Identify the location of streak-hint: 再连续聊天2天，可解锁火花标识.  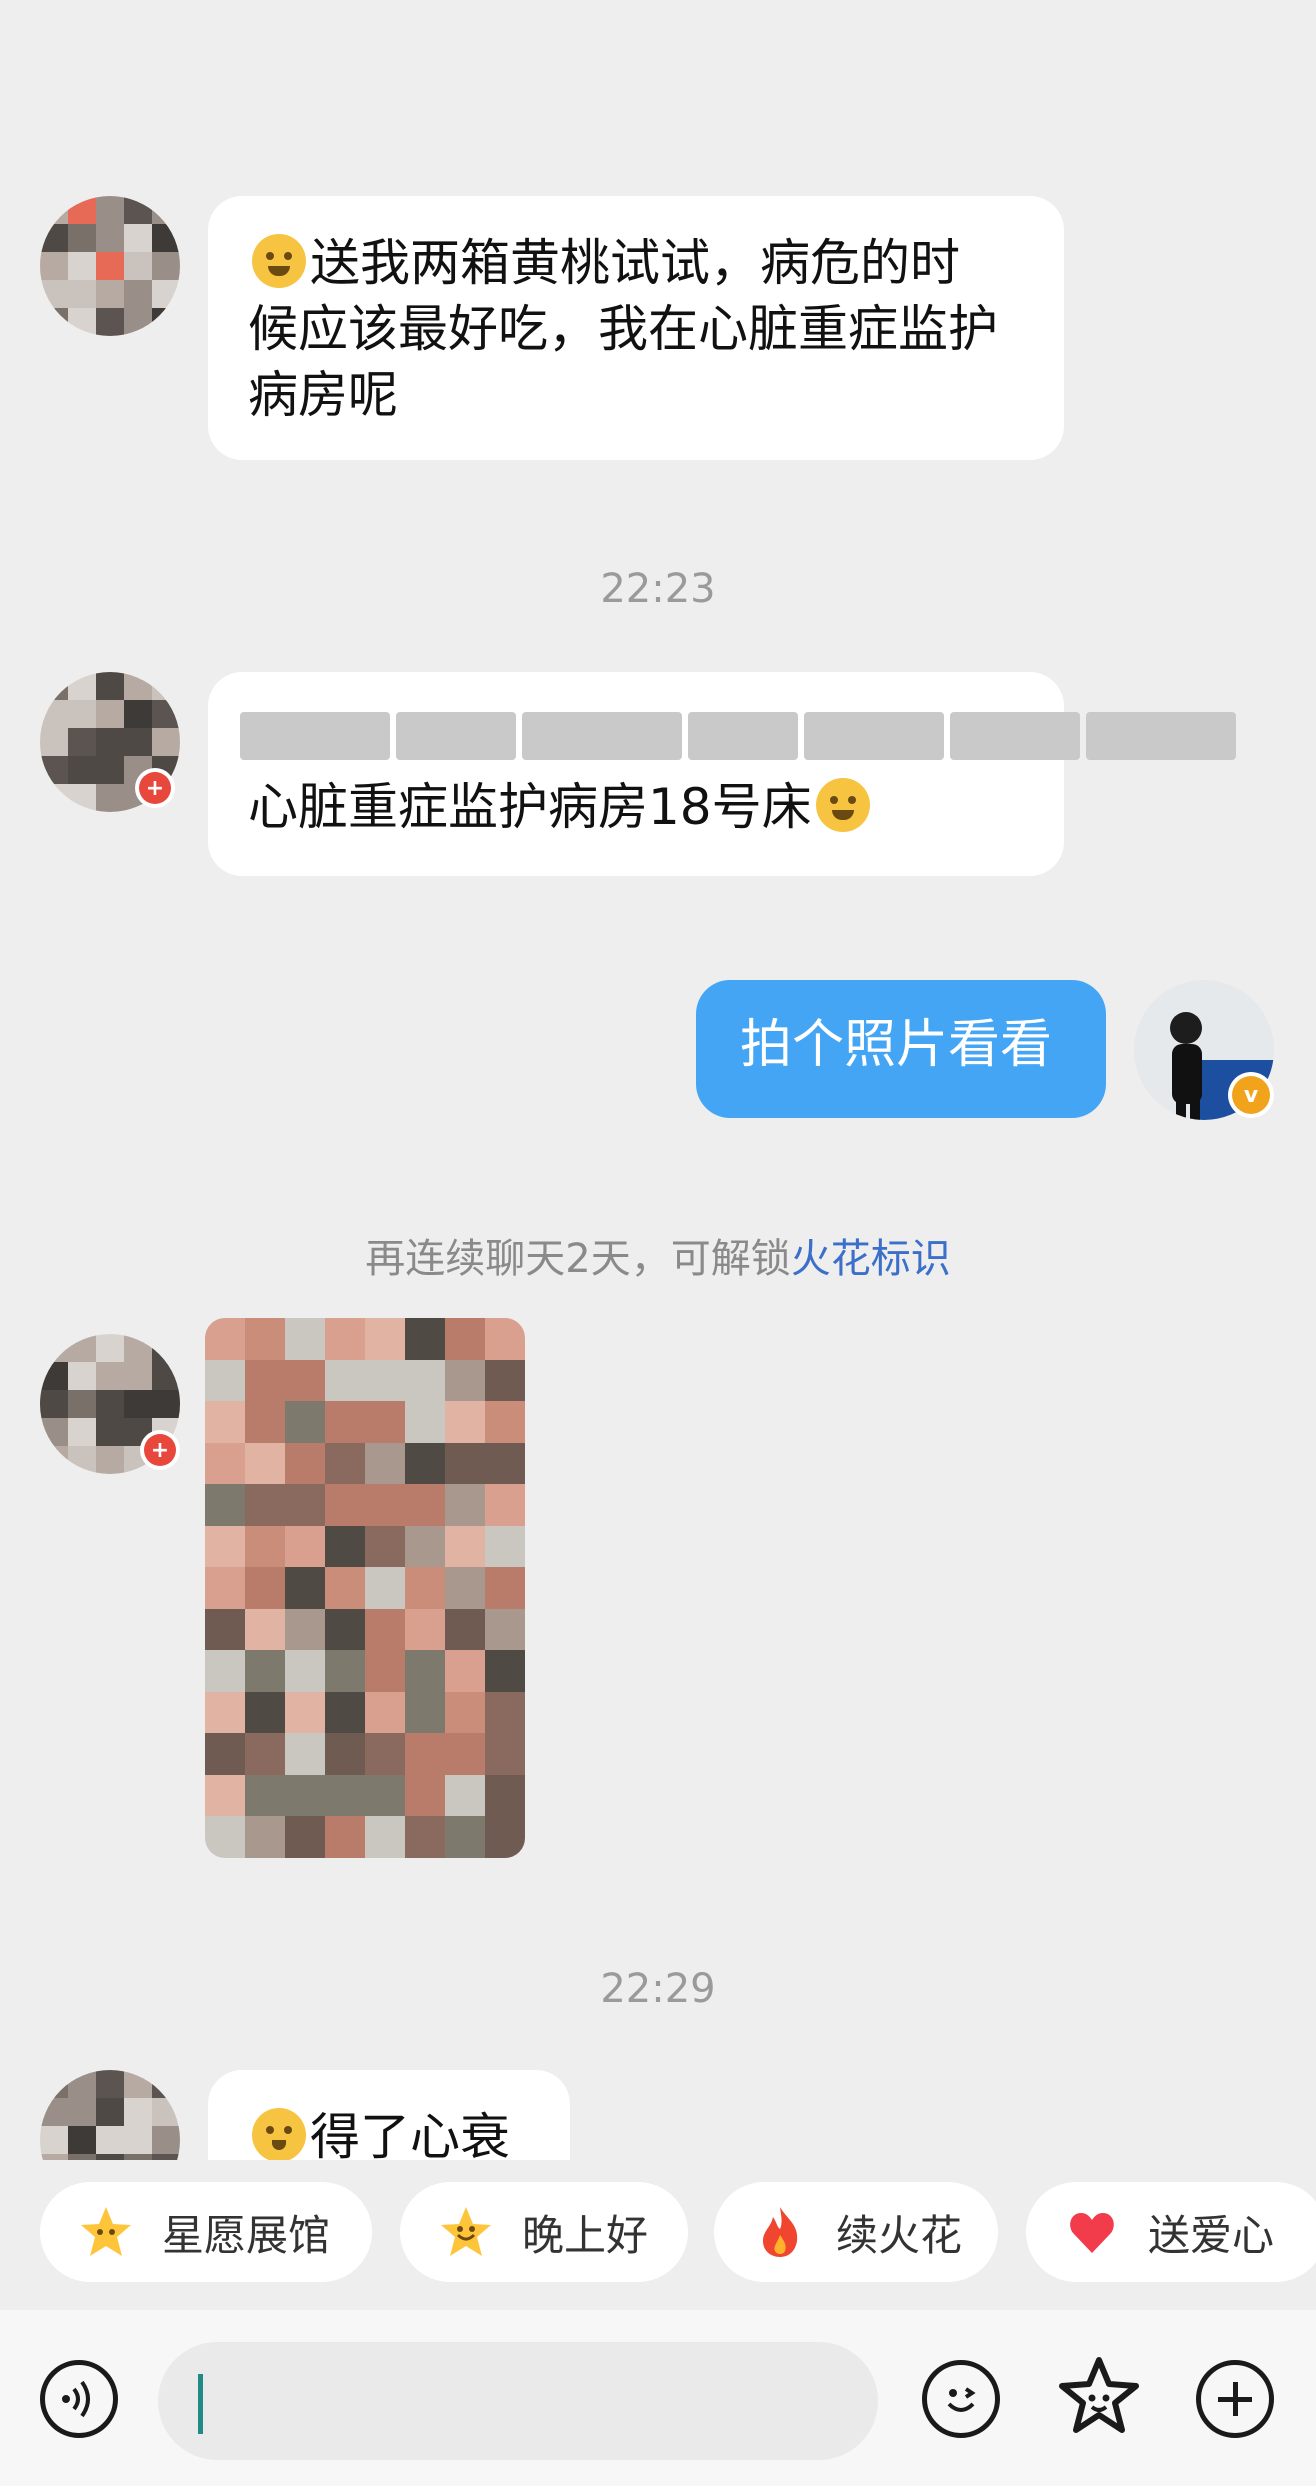
(658, 1255).